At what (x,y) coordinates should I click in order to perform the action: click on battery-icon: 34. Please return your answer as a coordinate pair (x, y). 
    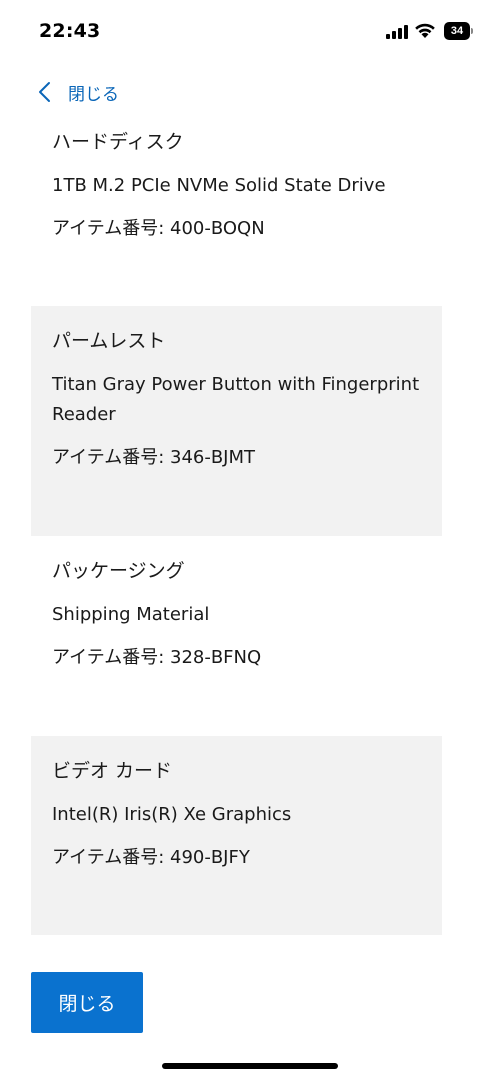
    Looking at the image, I should click on (459, 31).